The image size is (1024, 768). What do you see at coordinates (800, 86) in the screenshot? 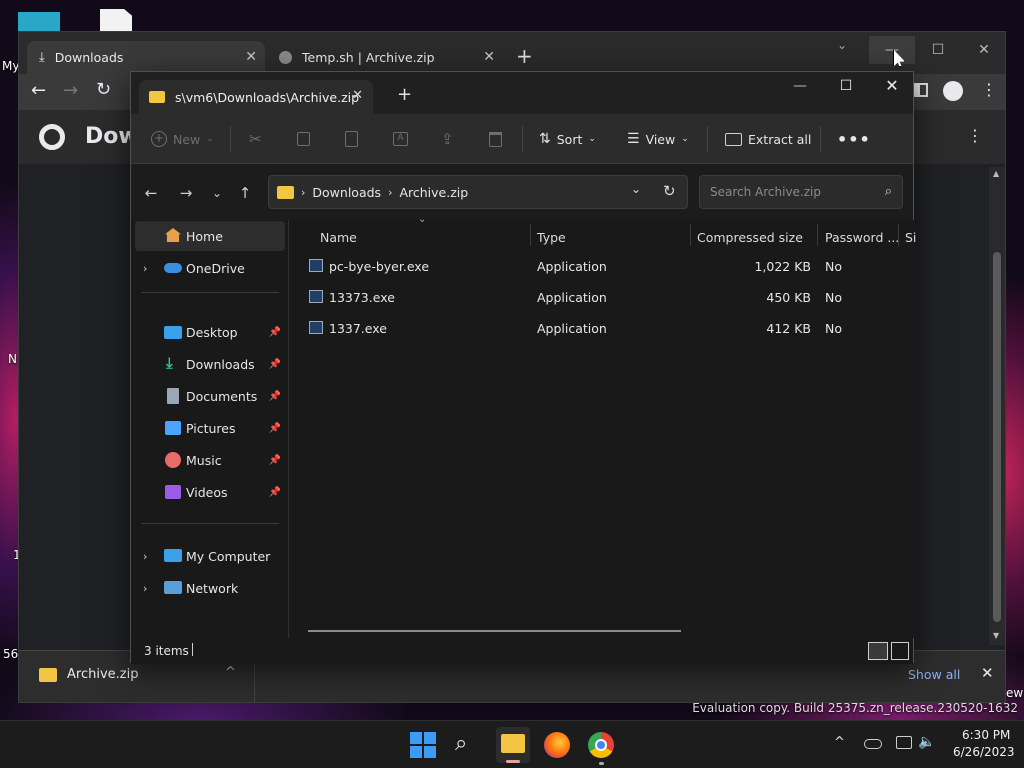
I see `explorer-minimize-button: —` at bounding box center [800, 86].